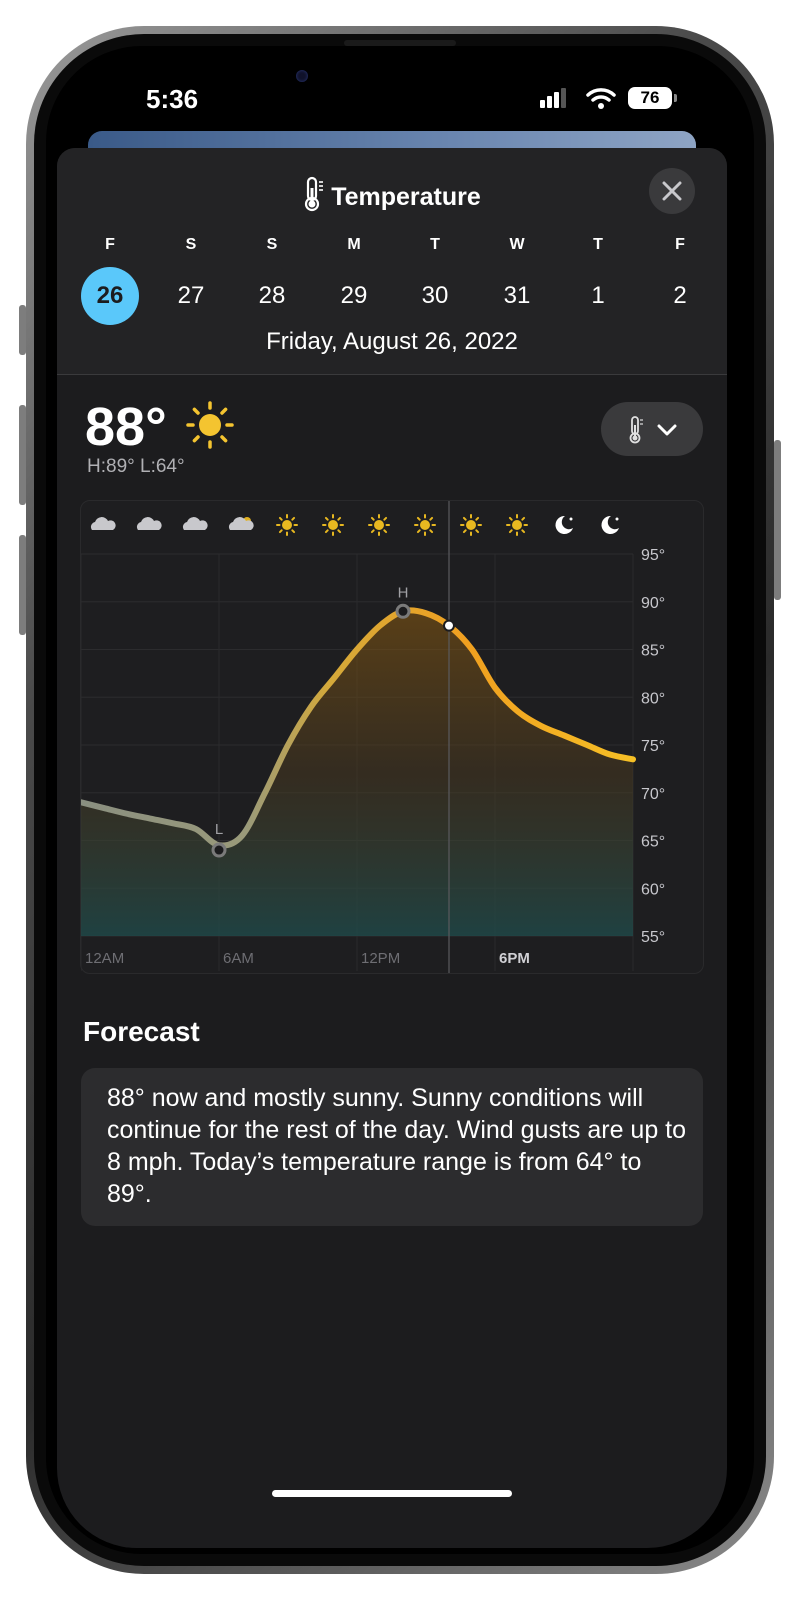 The width and height of the screenshot is (800, 1600). Describe the element at coordinates (777, 520) in the screenshot. I see `power-button` at that location.